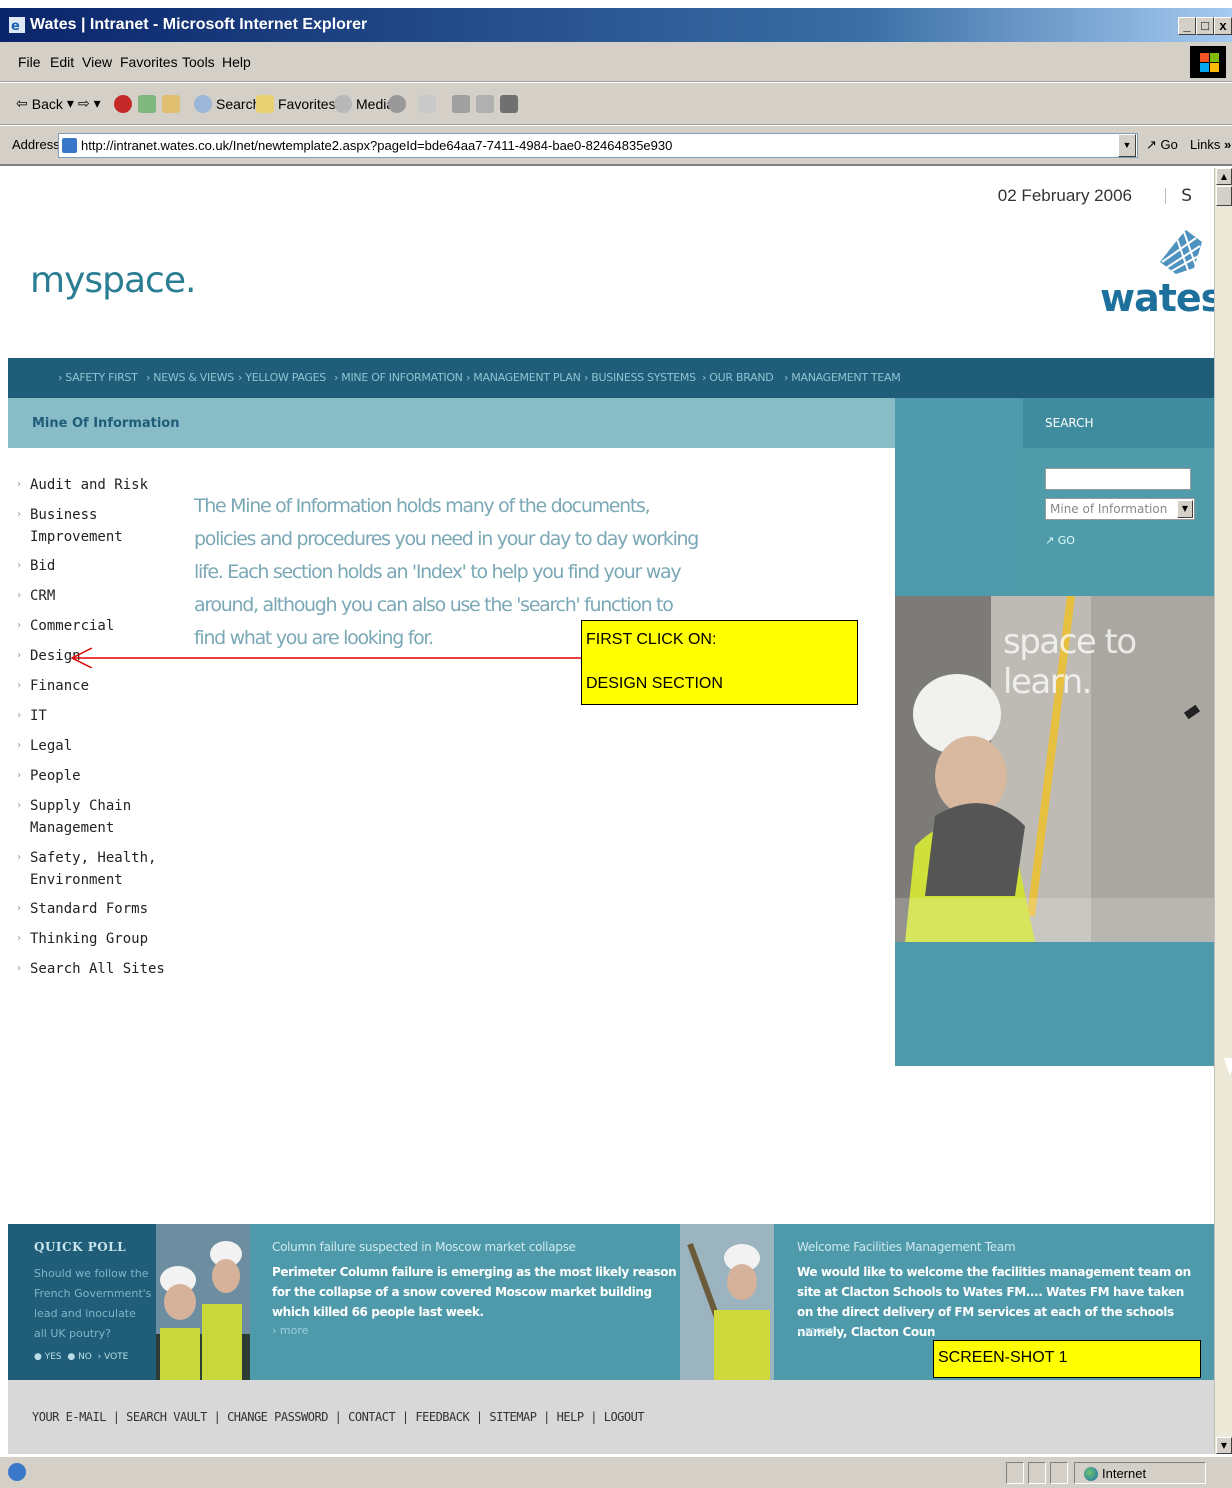 The image size is (1232, 1488). I want to click on media-button: Media, so click(364, 104).